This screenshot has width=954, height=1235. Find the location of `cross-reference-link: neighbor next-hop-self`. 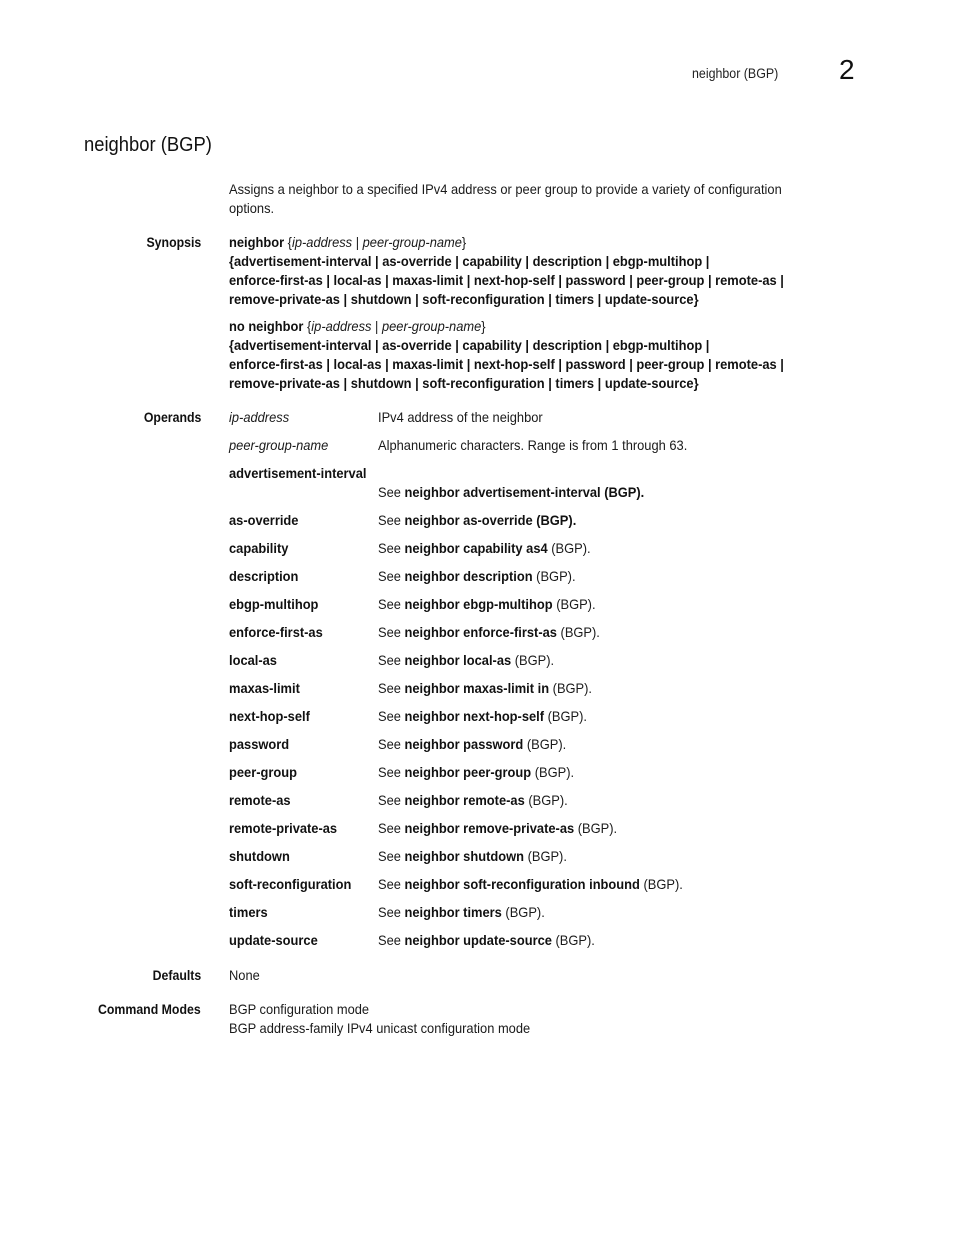

cross-reference-link: neighbor next-hop-self is located at coordinates (475, 716).